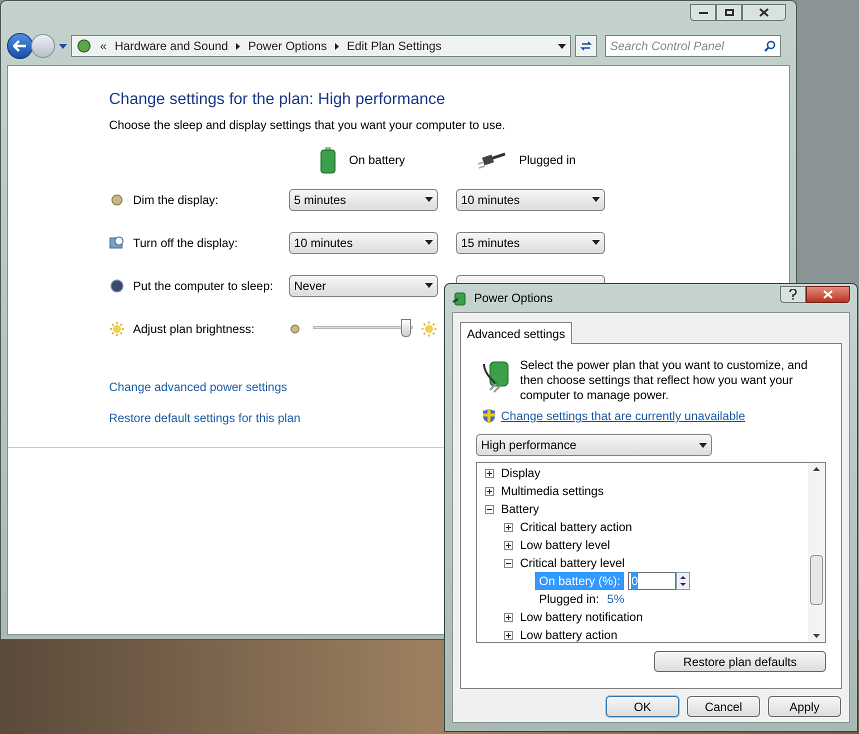 This screenshot has height=734, width=859. What do you see at coordinates (394, 46) in the screenshot?
I see `breadcrumb-item: Edit Plan Settings` at bounding box center [394, 46].